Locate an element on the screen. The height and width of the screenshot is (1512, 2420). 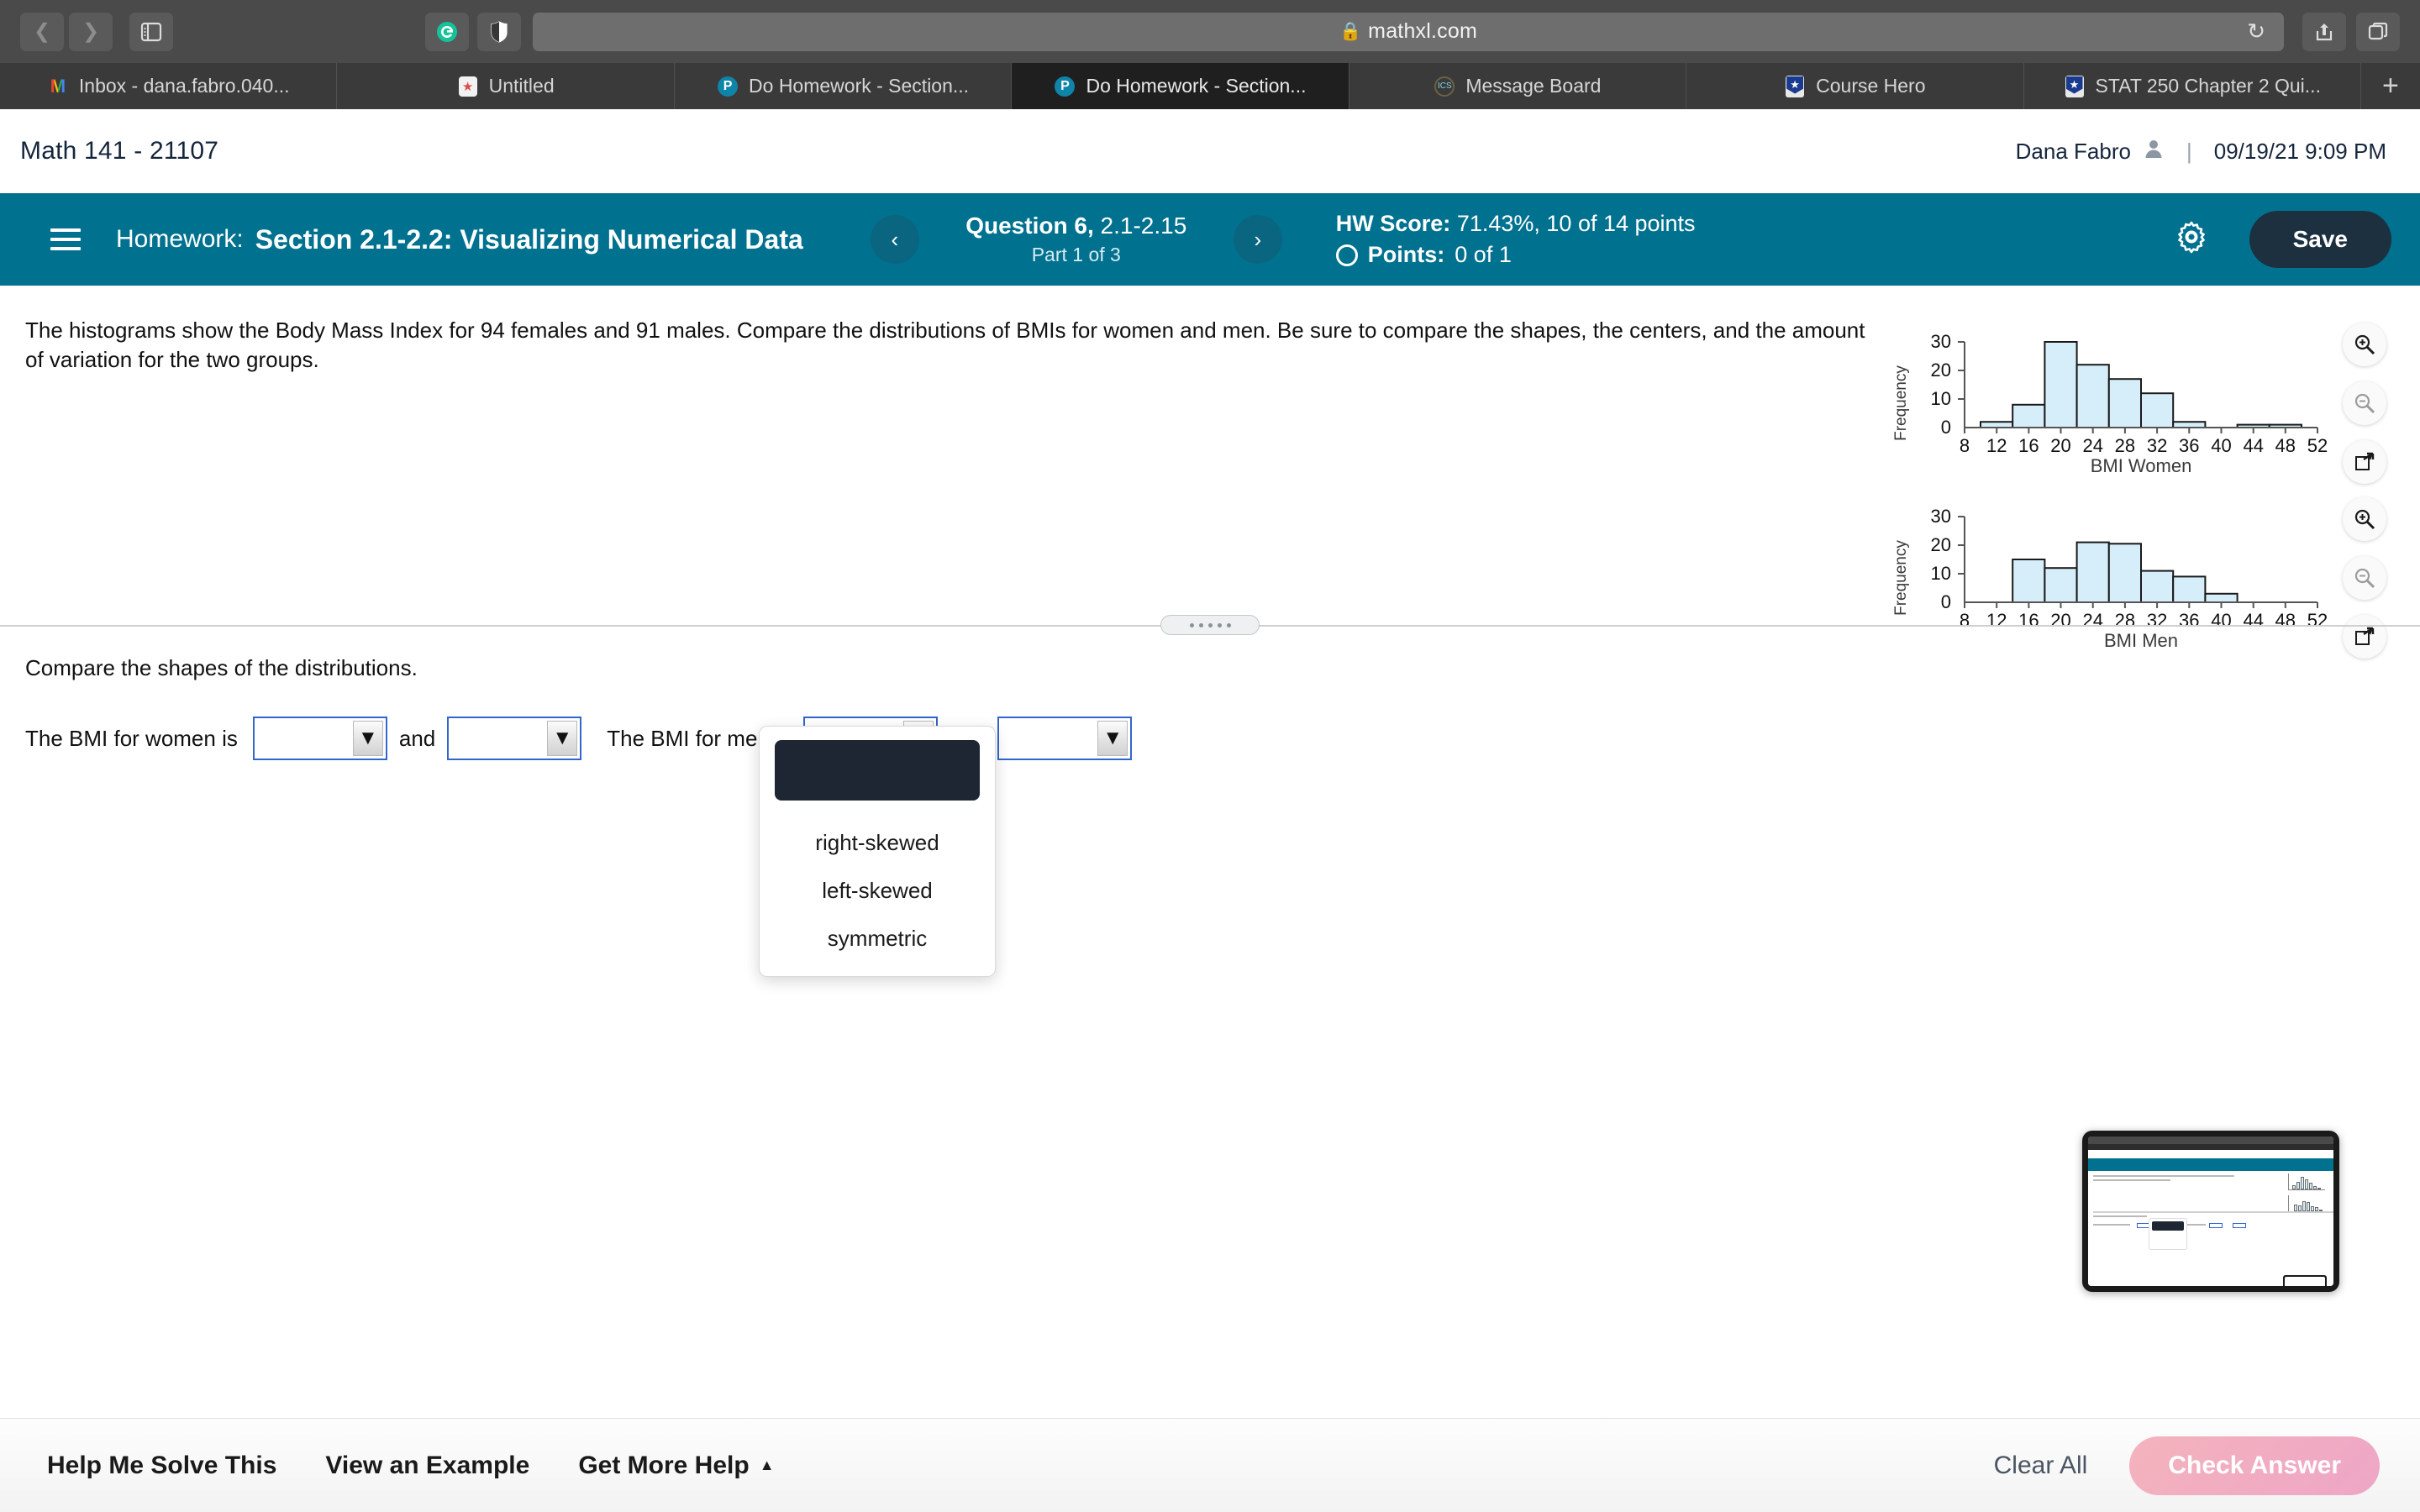
question-number-line: Question 6, 2.1-2.15 is located at coordinates (1076, 226).